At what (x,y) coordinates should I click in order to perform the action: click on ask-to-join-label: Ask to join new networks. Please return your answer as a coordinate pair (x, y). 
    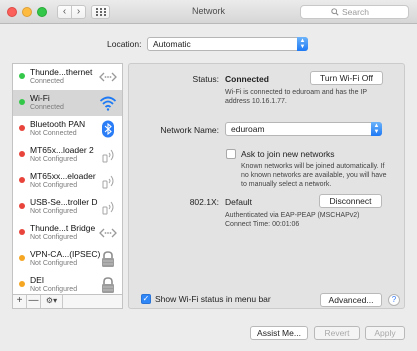
    Looking at the image, I should click on (288, 154).